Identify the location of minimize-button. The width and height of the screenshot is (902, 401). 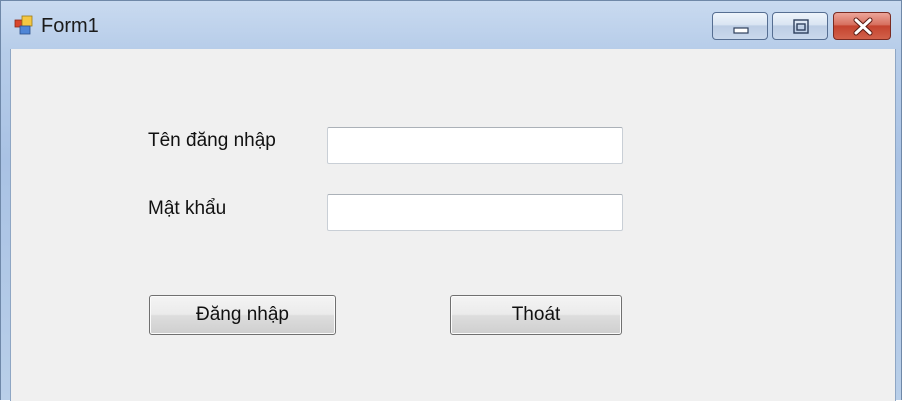
(740, 26).